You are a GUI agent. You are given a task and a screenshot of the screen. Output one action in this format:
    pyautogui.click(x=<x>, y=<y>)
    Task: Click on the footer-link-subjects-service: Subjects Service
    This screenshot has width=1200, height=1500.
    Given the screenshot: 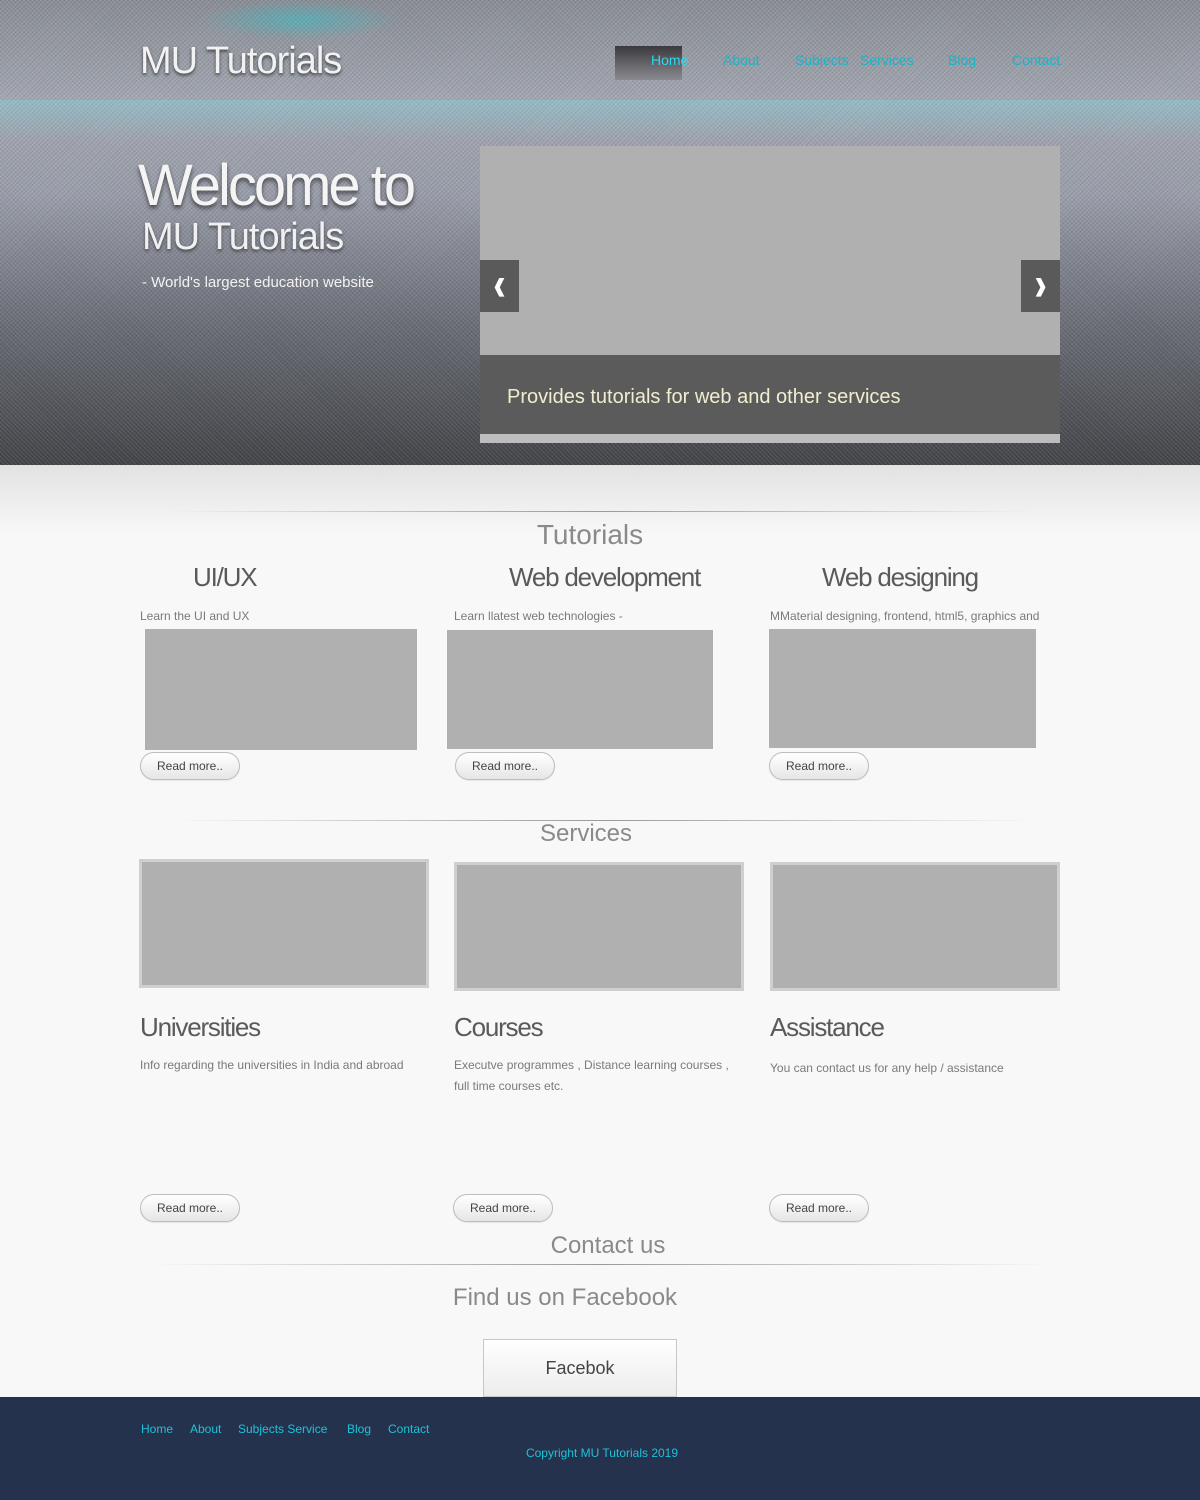 What is the action you would take?
    pyautogui.click(x=282, y=1429)
    